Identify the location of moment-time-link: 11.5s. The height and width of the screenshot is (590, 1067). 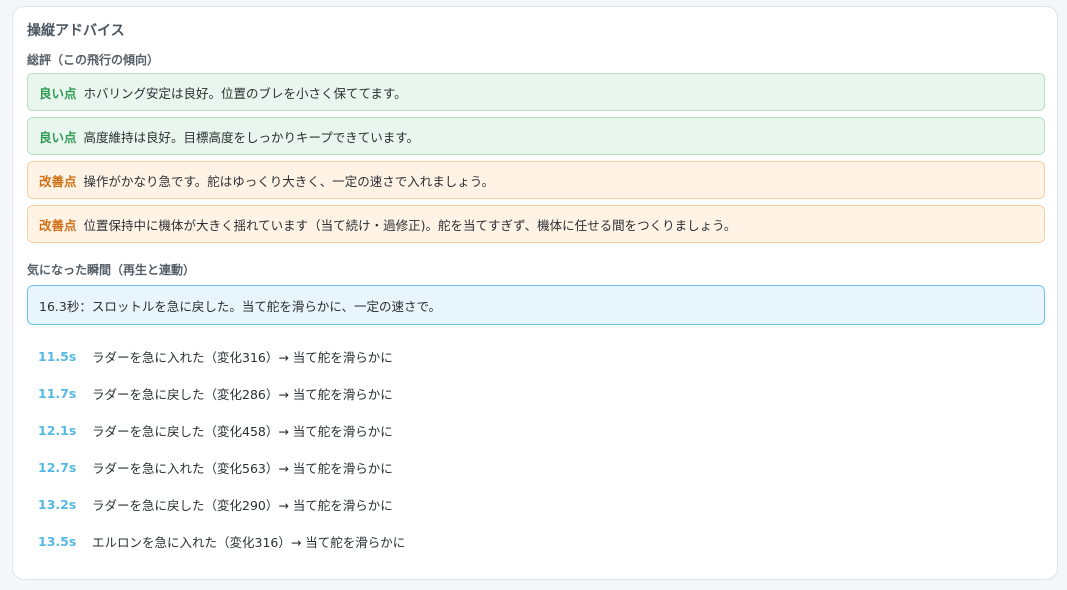
(65, 356).